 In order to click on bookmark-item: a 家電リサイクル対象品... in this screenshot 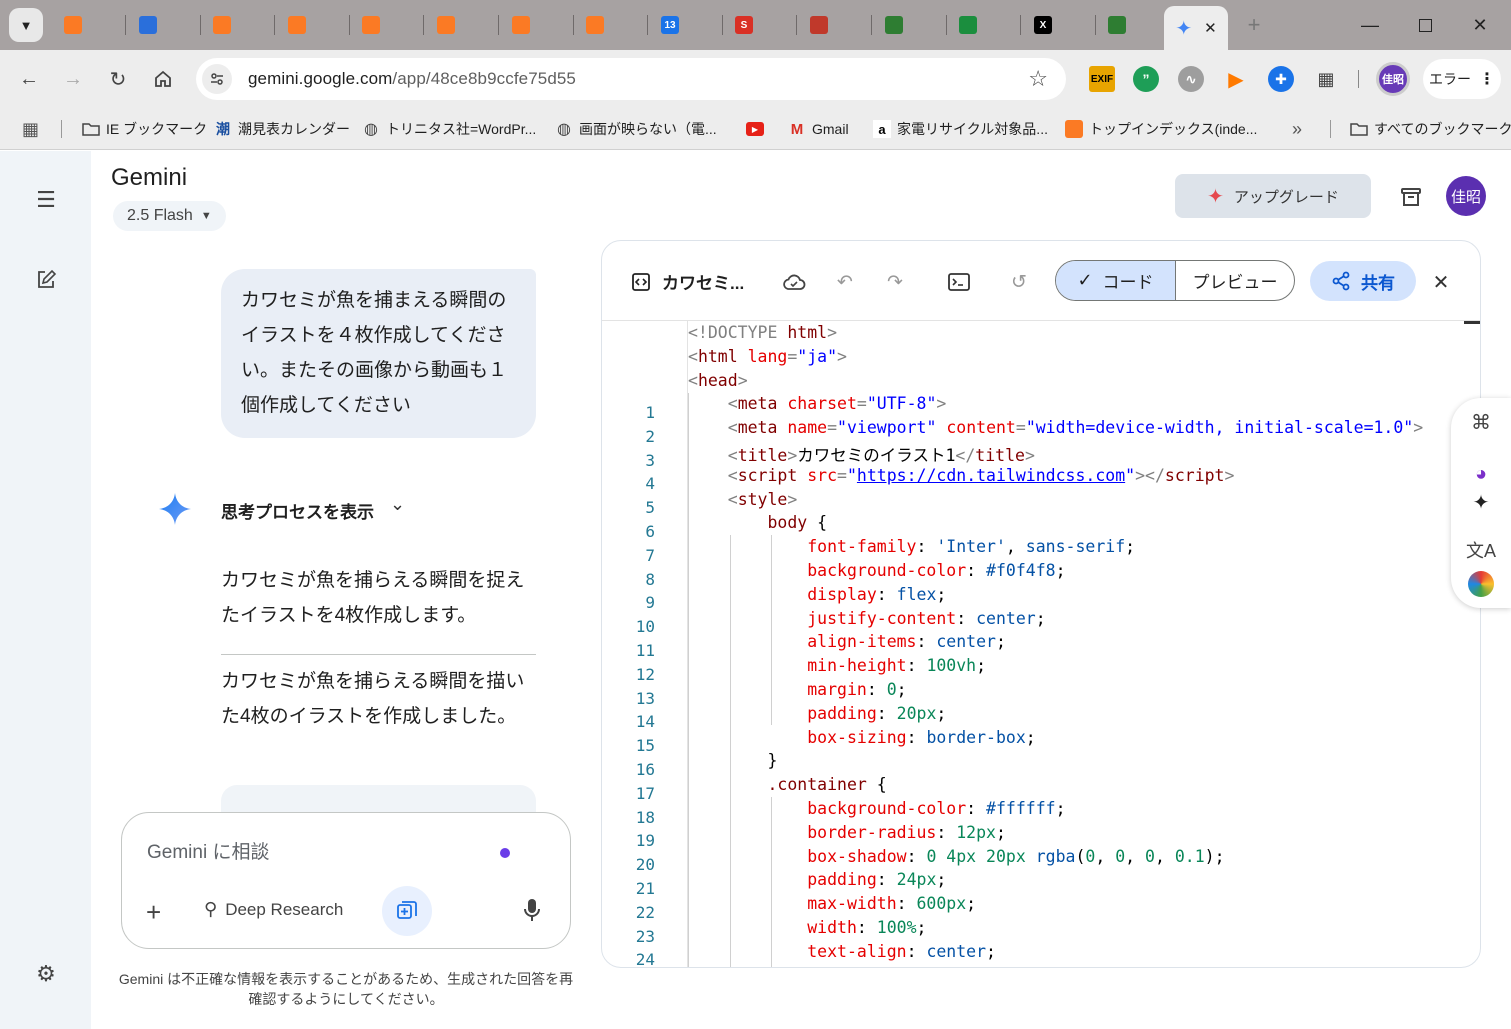, I will do `click(960, 129)`.